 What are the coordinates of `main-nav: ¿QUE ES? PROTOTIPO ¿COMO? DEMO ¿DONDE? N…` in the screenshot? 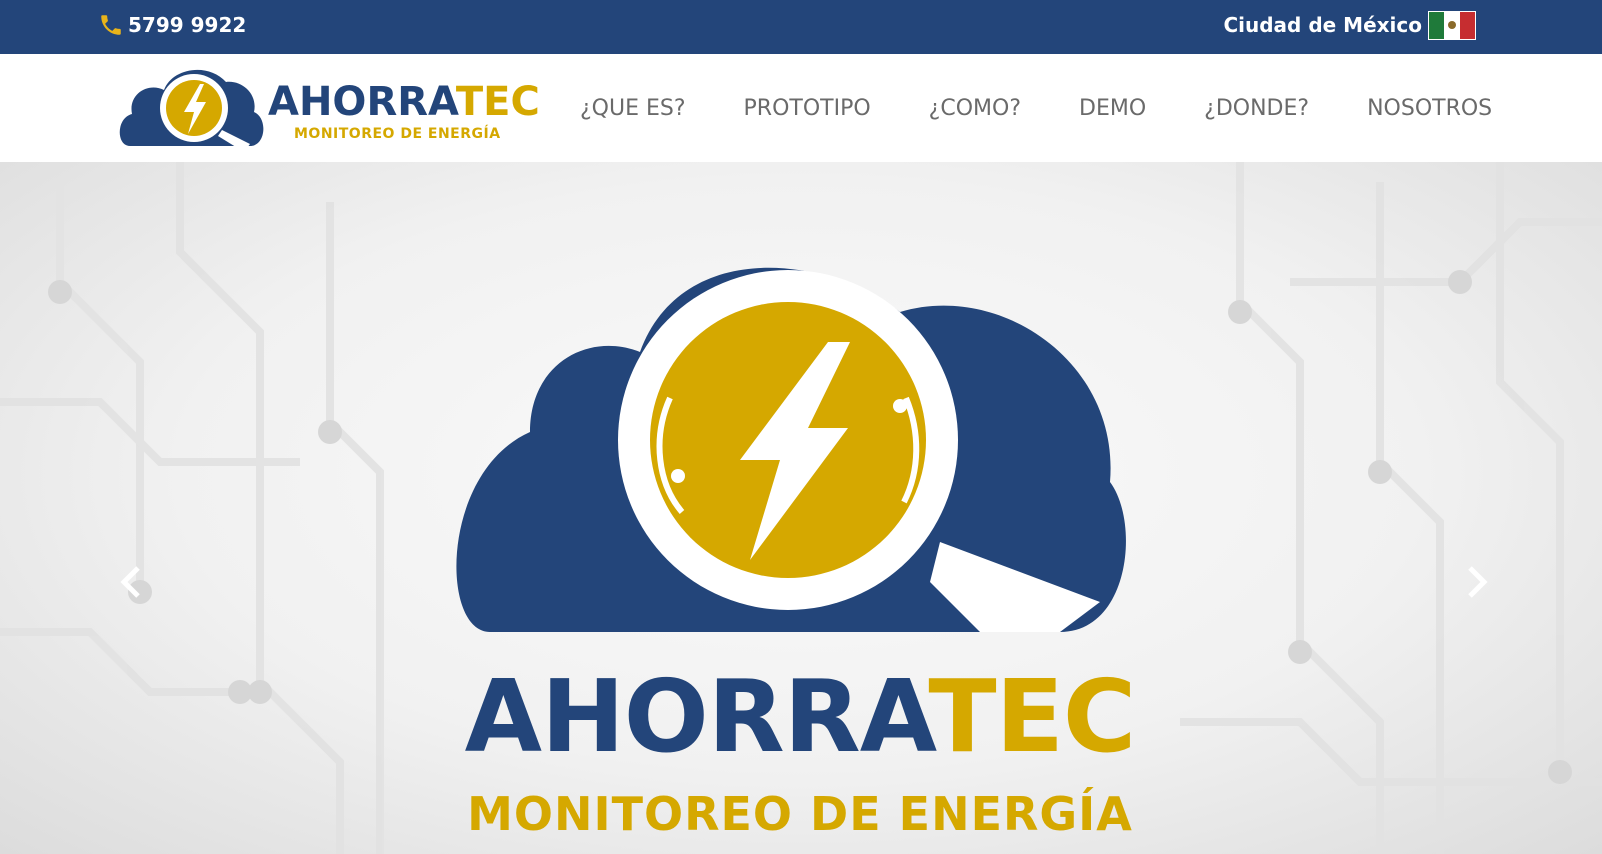 It's located at (1036, 108).